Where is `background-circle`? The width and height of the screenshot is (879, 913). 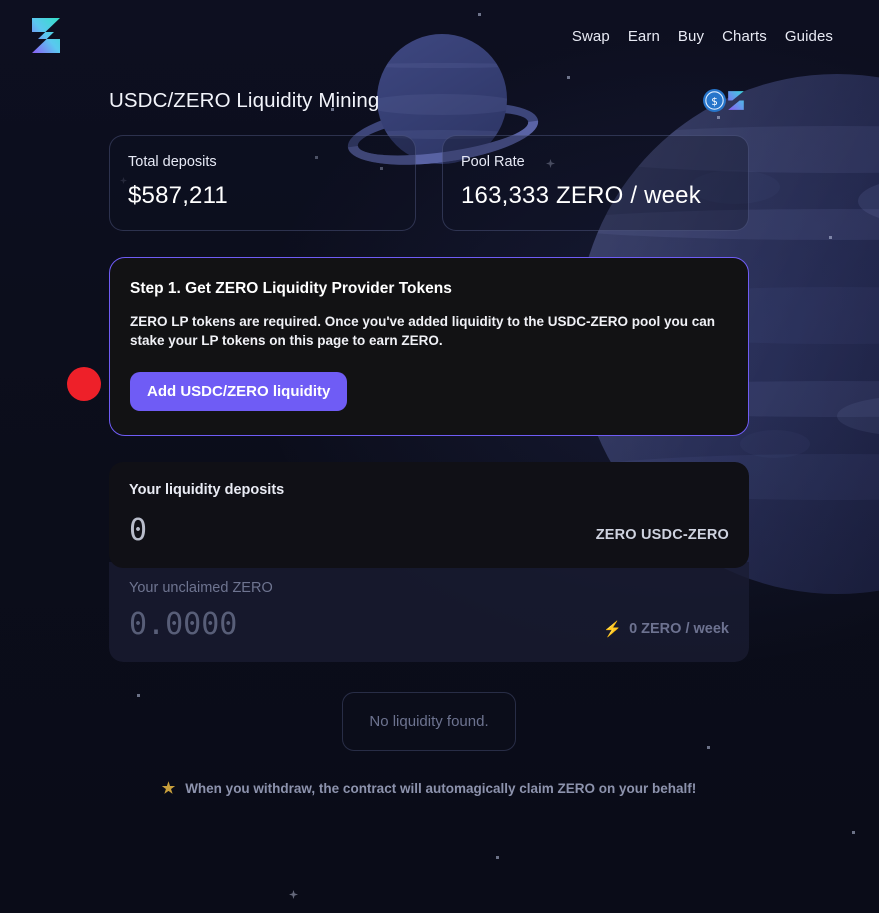
background-circle is located at coordinates (775, 444).